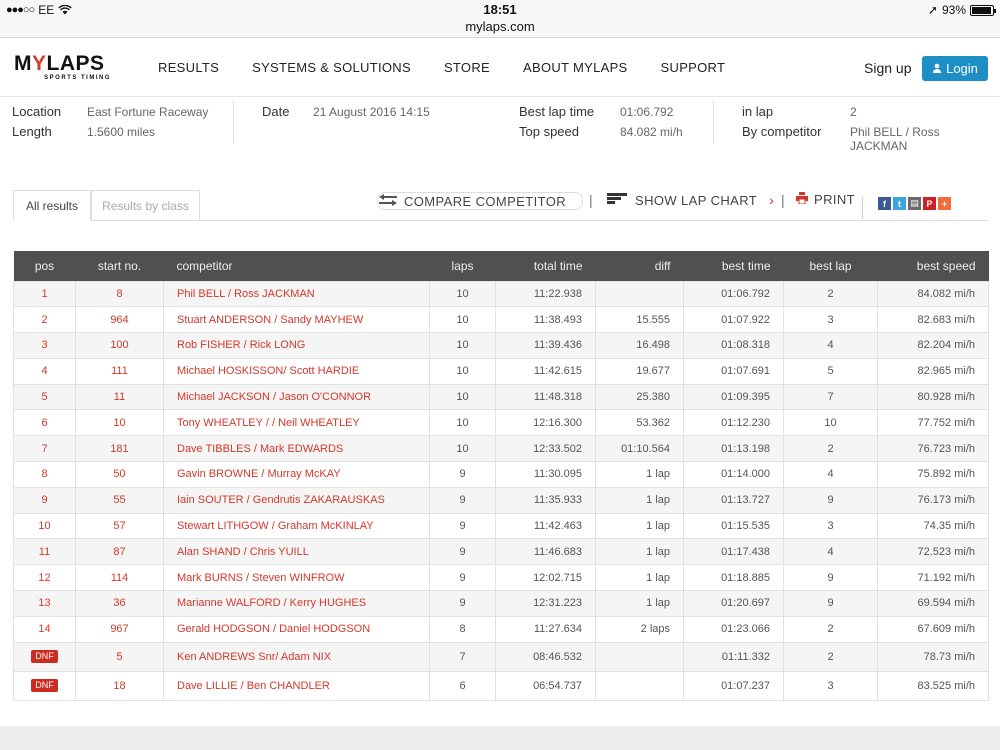 This screenshot has height=750, width=1000. Describe the element at coordinates (44, 345) in the screenshot. I see `cell-pos: 3` at that location.